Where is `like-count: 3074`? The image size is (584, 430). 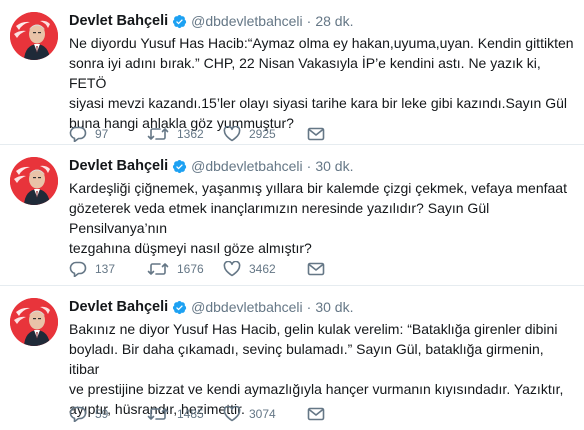 like-count: 3074 is located at coordinates (262, 414).